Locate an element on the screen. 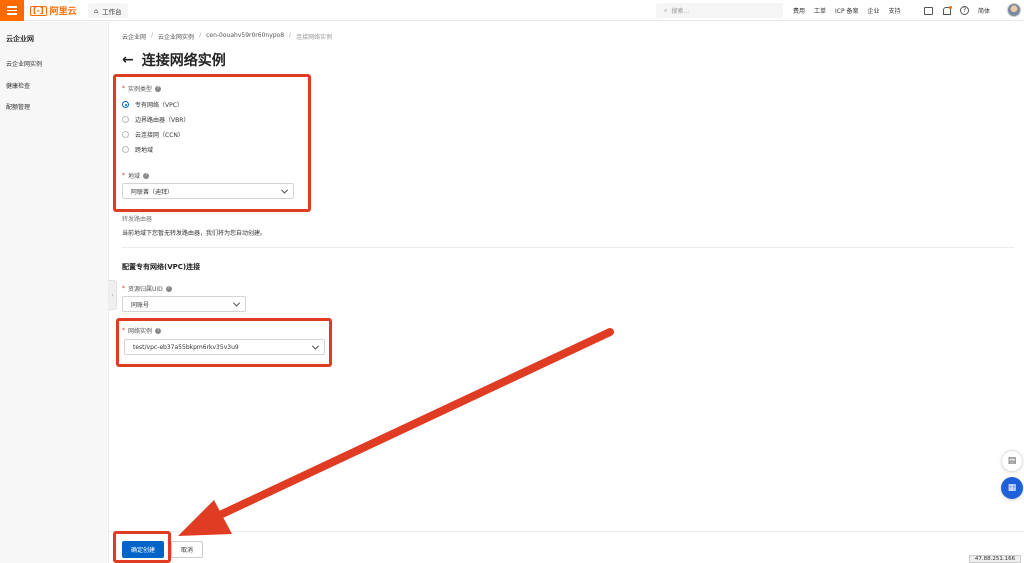 The height and width of the screenshot is (563, 1024). resource-uid-select-value: 同账号 is located at coordinates (140, 305).